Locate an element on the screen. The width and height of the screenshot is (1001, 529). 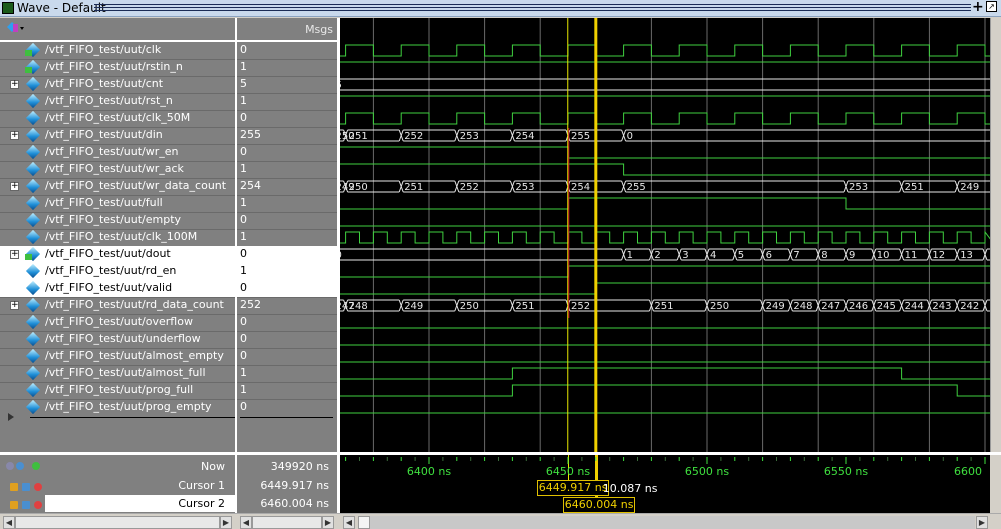
signal-row: /vtf_FIFO_test/uut/almost_full is located at coordinates (117, 373).